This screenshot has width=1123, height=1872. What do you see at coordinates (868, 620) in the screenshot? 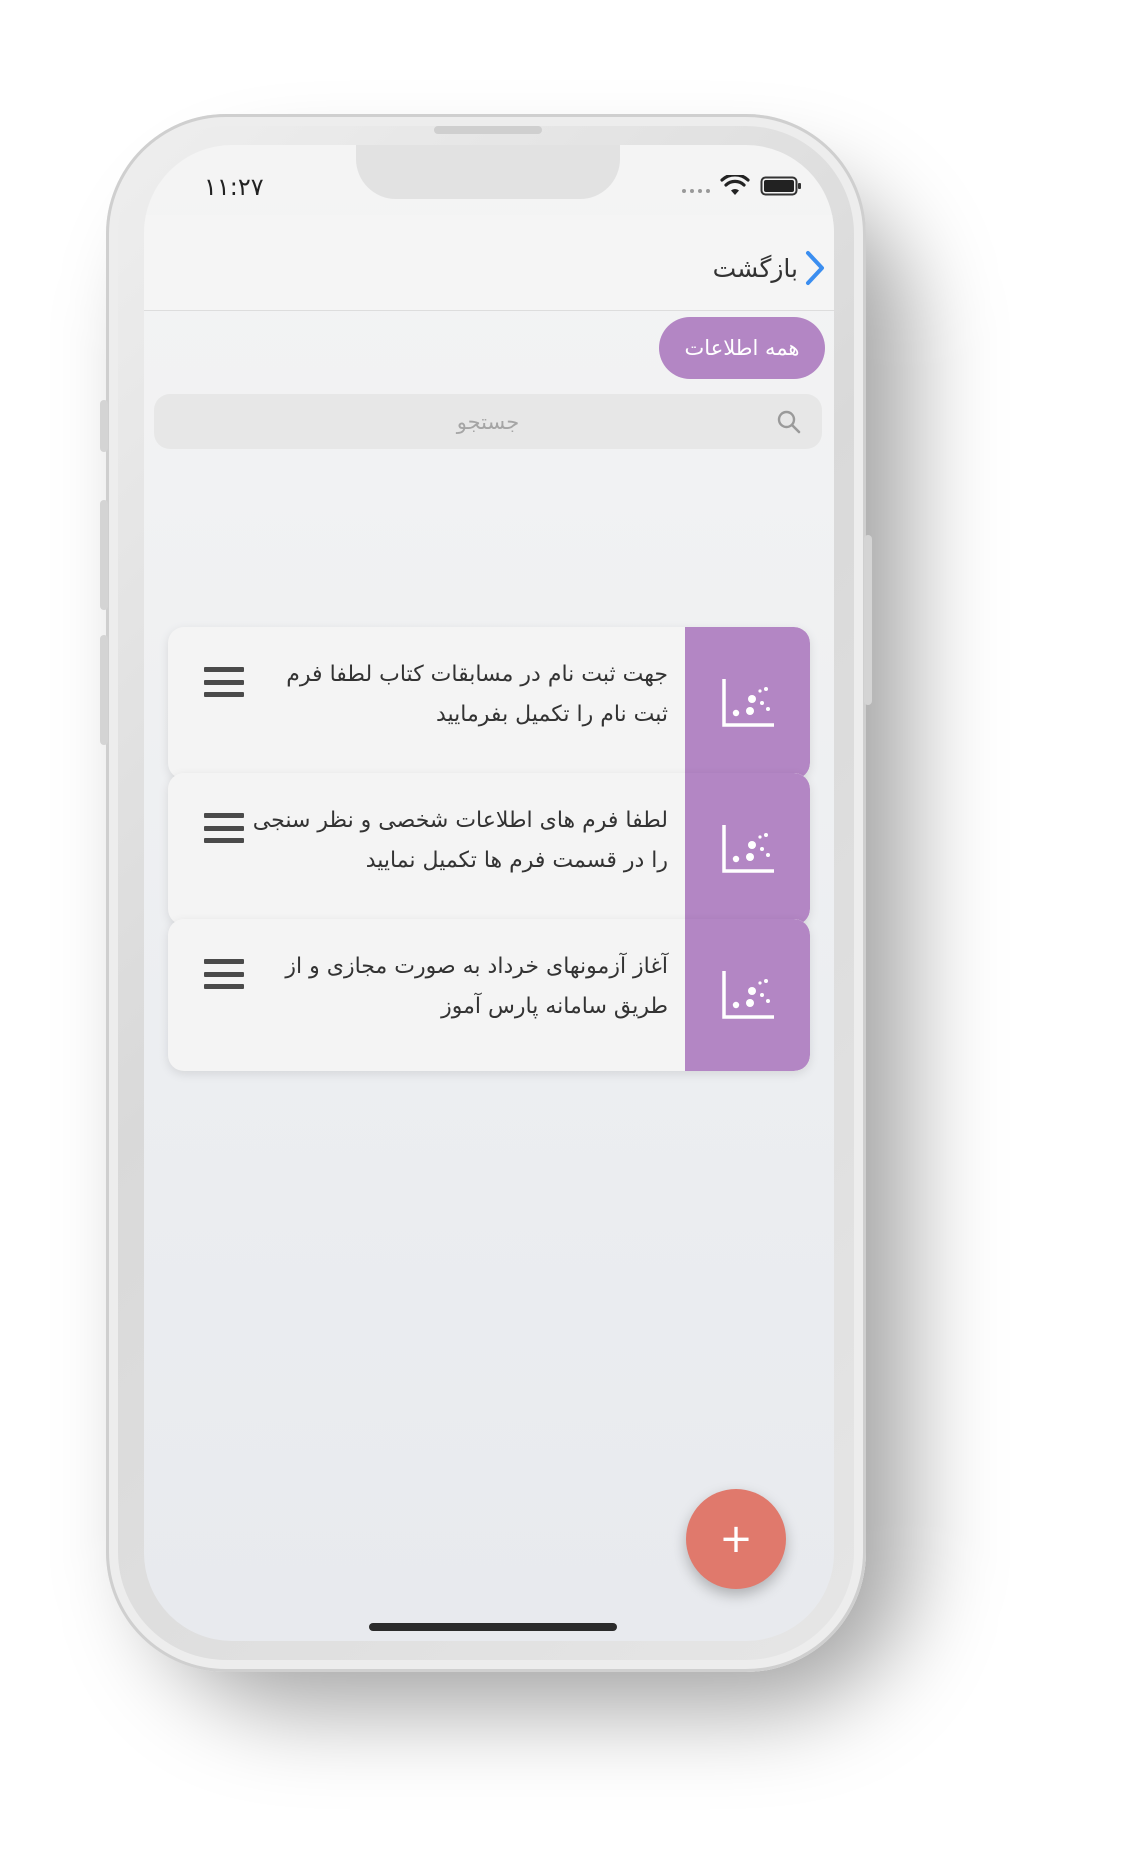
I see `power-button` at bounding box center [868, 620].